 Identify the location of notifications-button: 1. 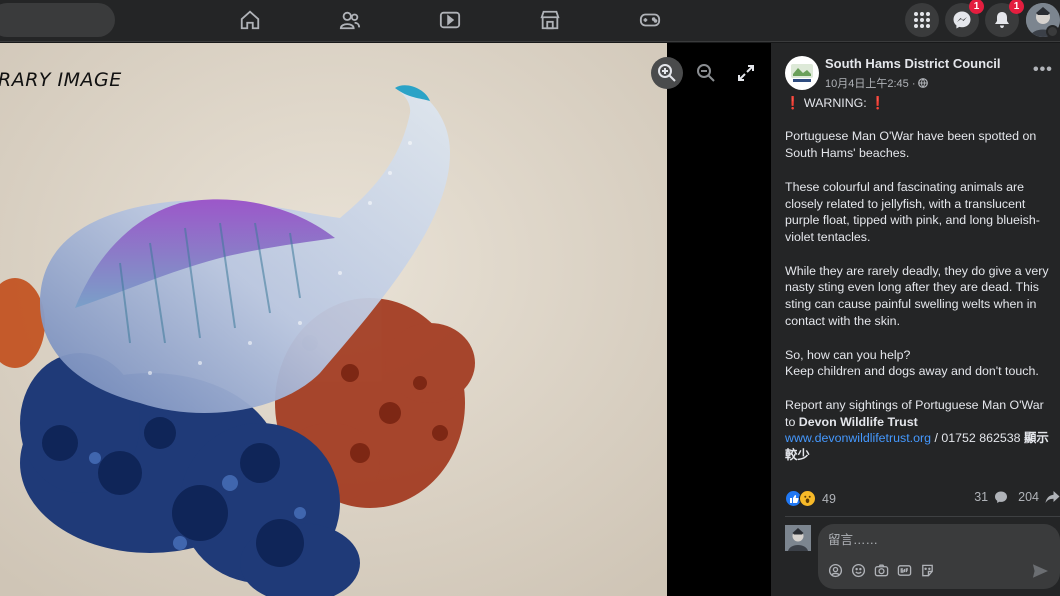
(1004, 18).